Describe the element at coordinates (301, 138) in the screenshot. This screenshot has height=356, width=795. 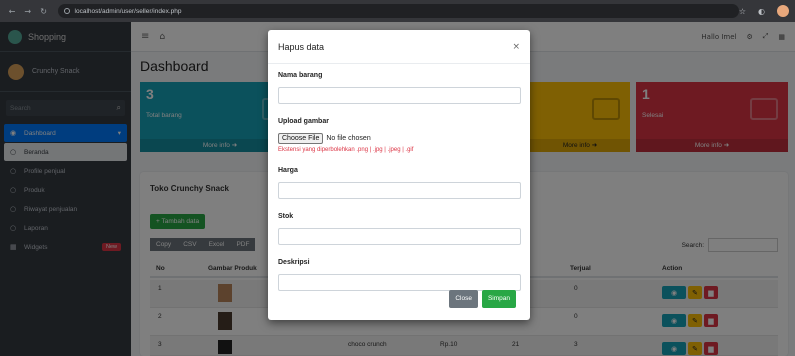
I see `choose-file-button: Choose File` at that location.